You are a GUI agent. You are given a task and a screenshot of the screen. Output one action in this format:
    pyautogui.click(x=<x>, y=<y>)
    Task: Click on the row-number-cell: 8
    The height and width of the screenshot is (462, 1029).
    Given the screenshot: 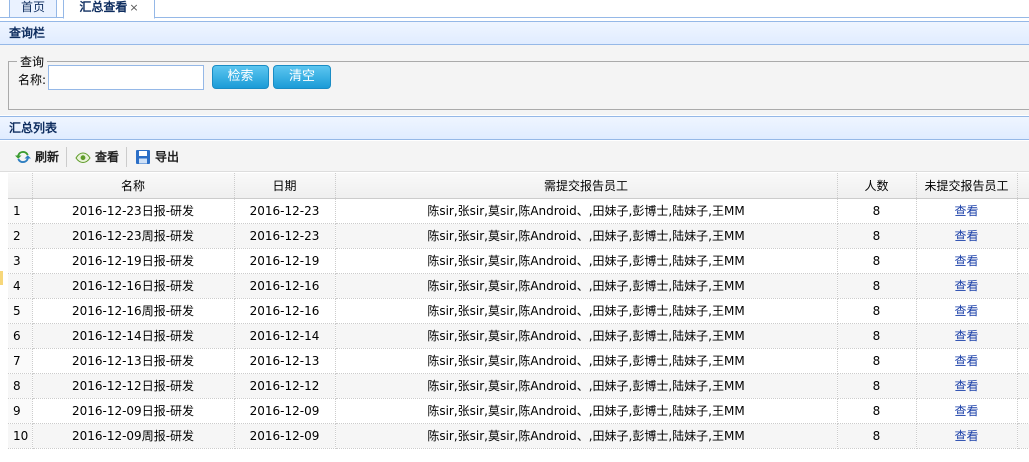 What is the action you would take?
    pyautogui.click(x=20, y=386)
    